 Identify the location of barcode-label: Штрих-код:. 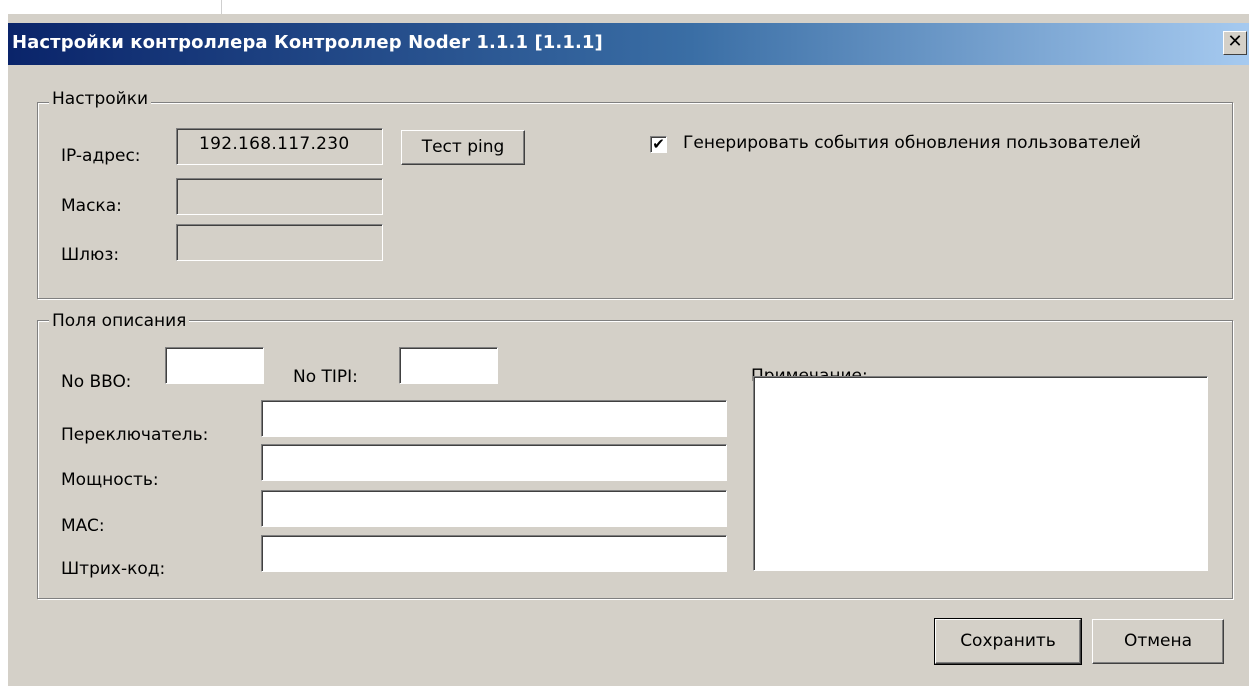
(113, 569).